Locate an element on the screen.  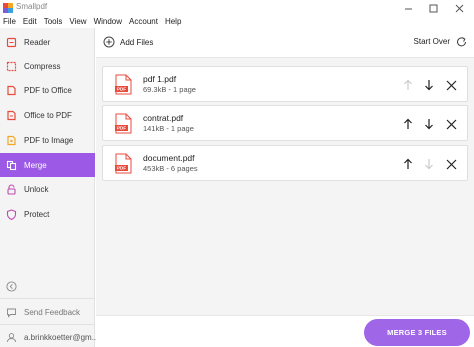
sidebar-item-reader: Reader is located at coordinates (47, 42).